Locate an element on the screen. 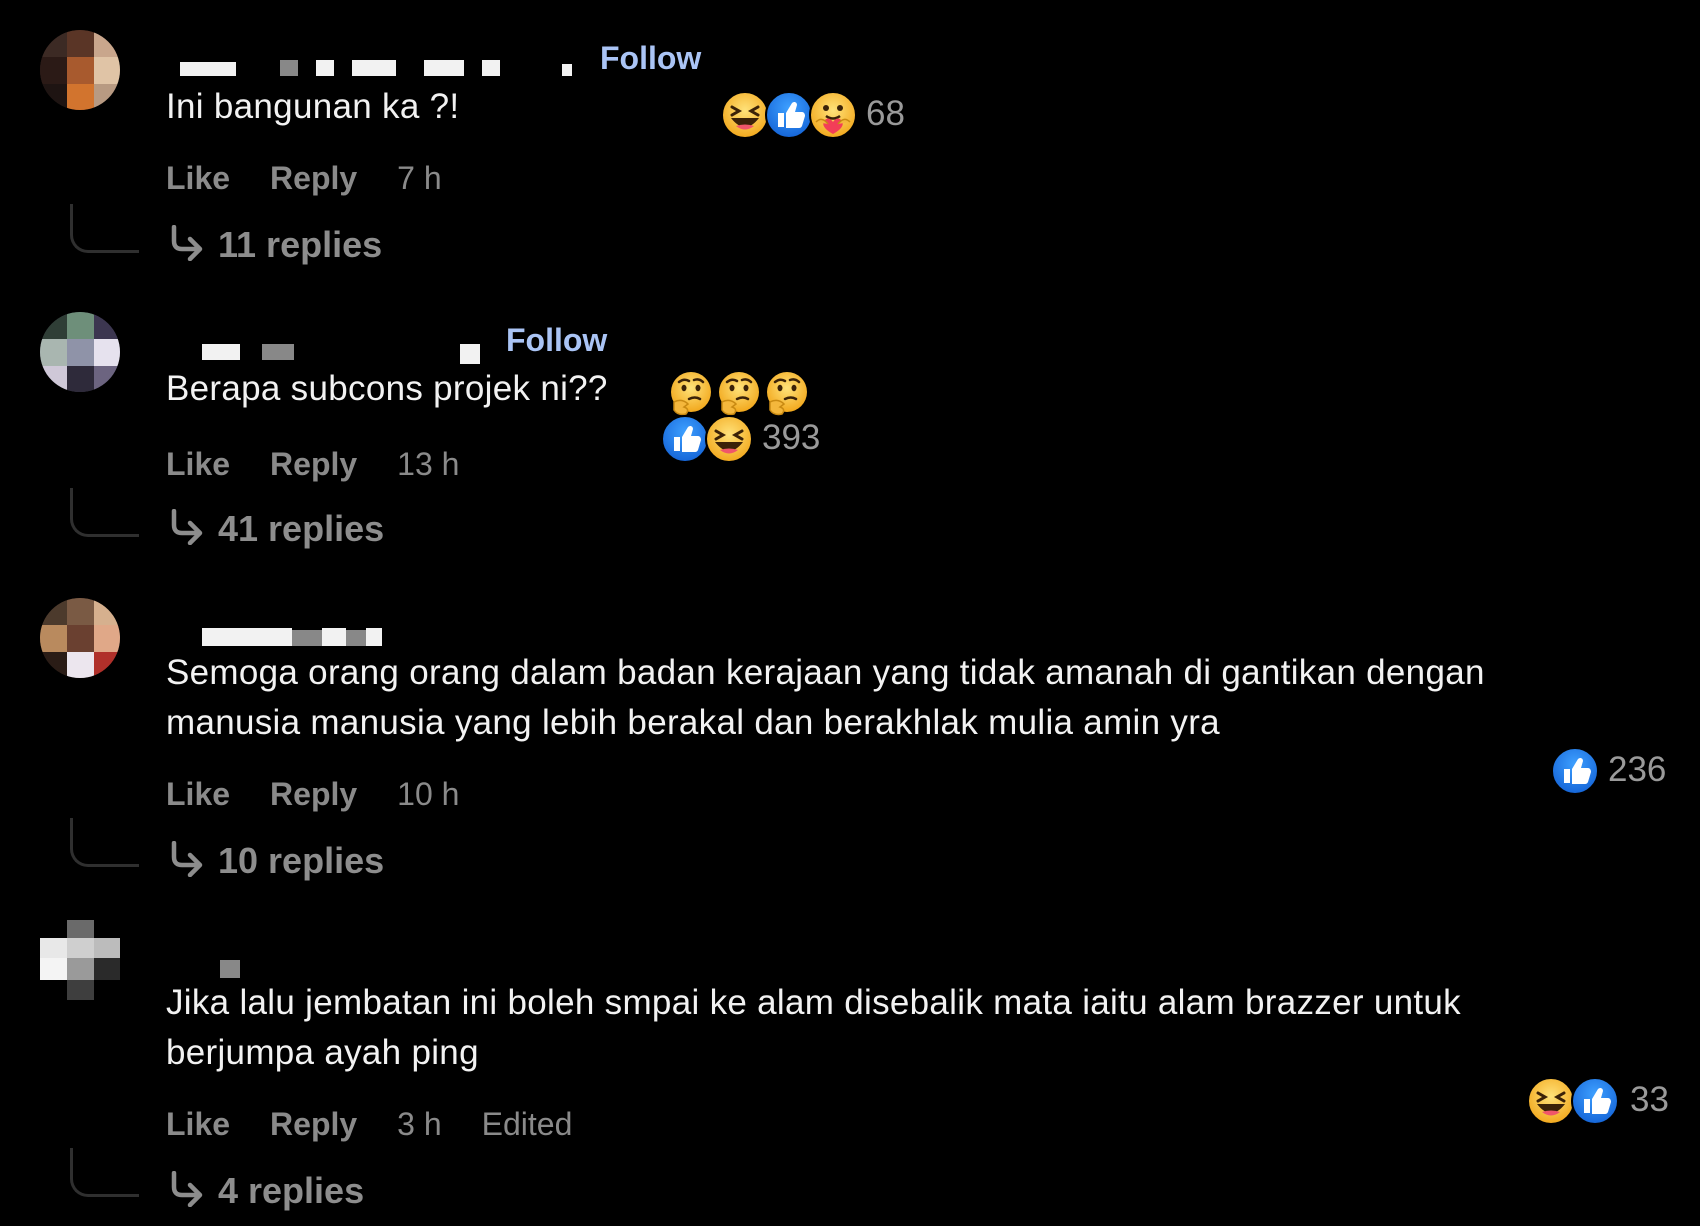 Image resolution: width=1700 pixels, height=1226 pixels. view-replies-link: 41 replies is located at coordinates (275, 529).